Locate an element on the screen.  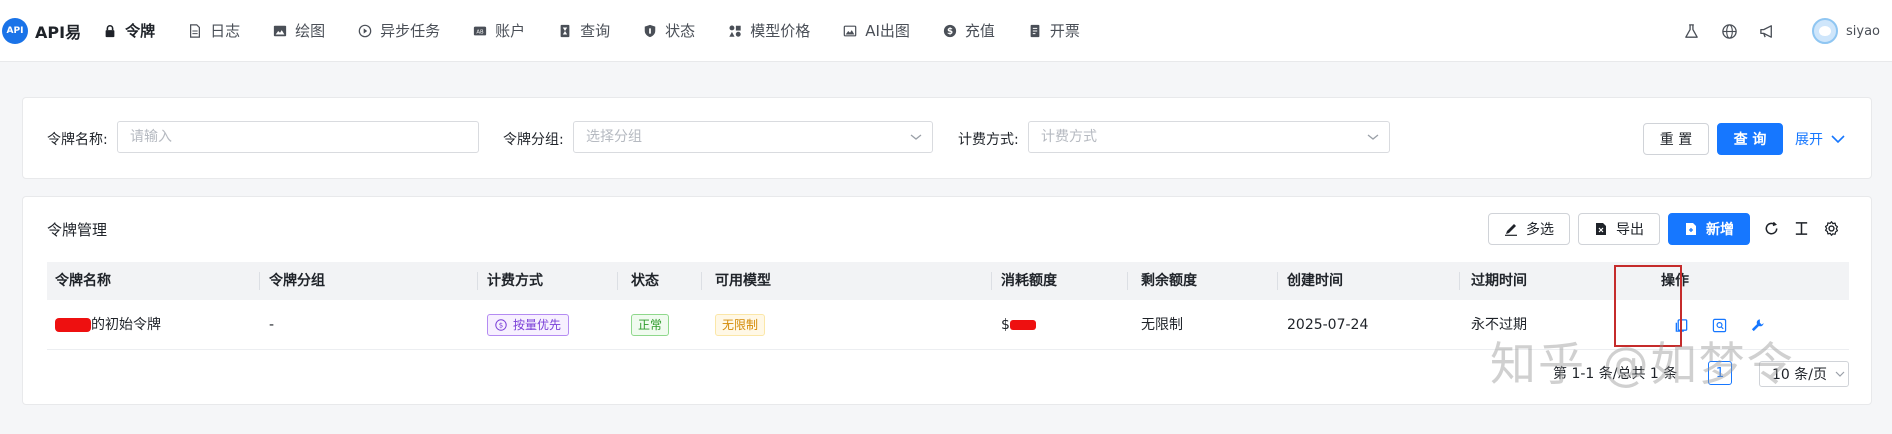
column-header: 剩余额度 is located at coordinates (1169, 281).